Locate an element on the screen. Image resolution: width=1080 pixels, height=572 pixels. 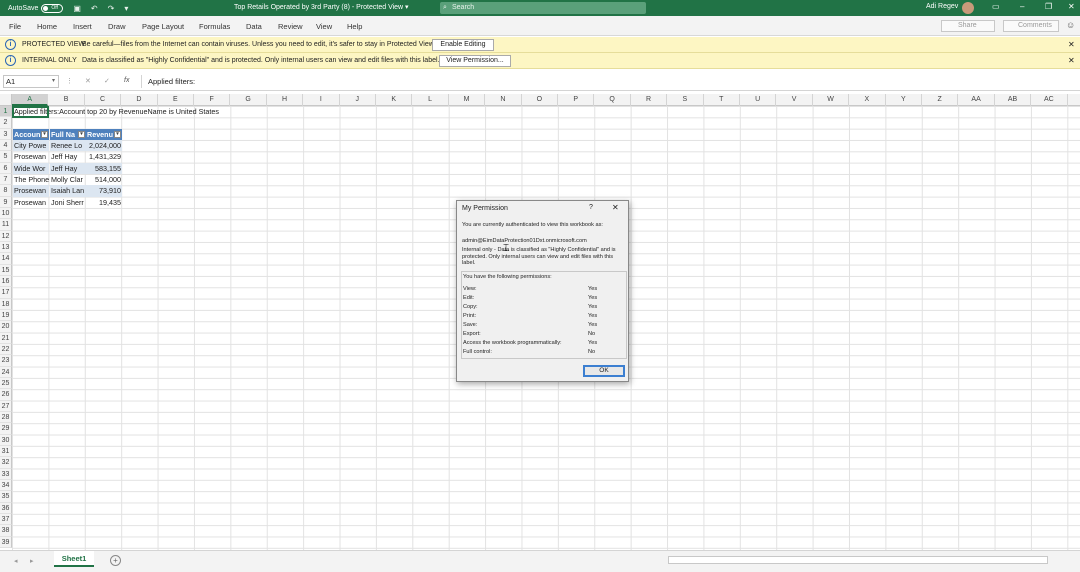
row-header: 6 is located at coordinates (6, 168).